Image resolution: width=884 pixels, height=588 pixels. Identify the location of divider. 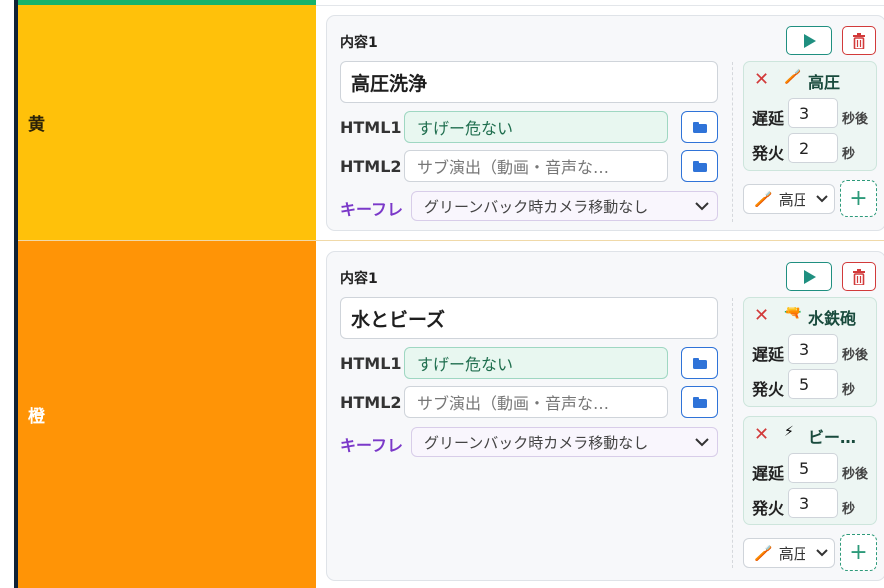
(600, 5).